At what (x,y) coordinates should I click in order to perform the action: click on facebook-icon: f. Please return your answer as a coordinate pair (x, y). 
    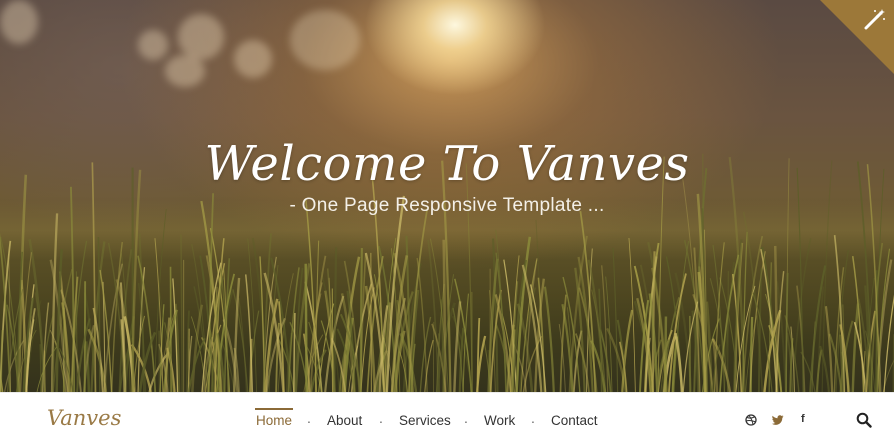
    Looking at the image, I should click on (803, 419).